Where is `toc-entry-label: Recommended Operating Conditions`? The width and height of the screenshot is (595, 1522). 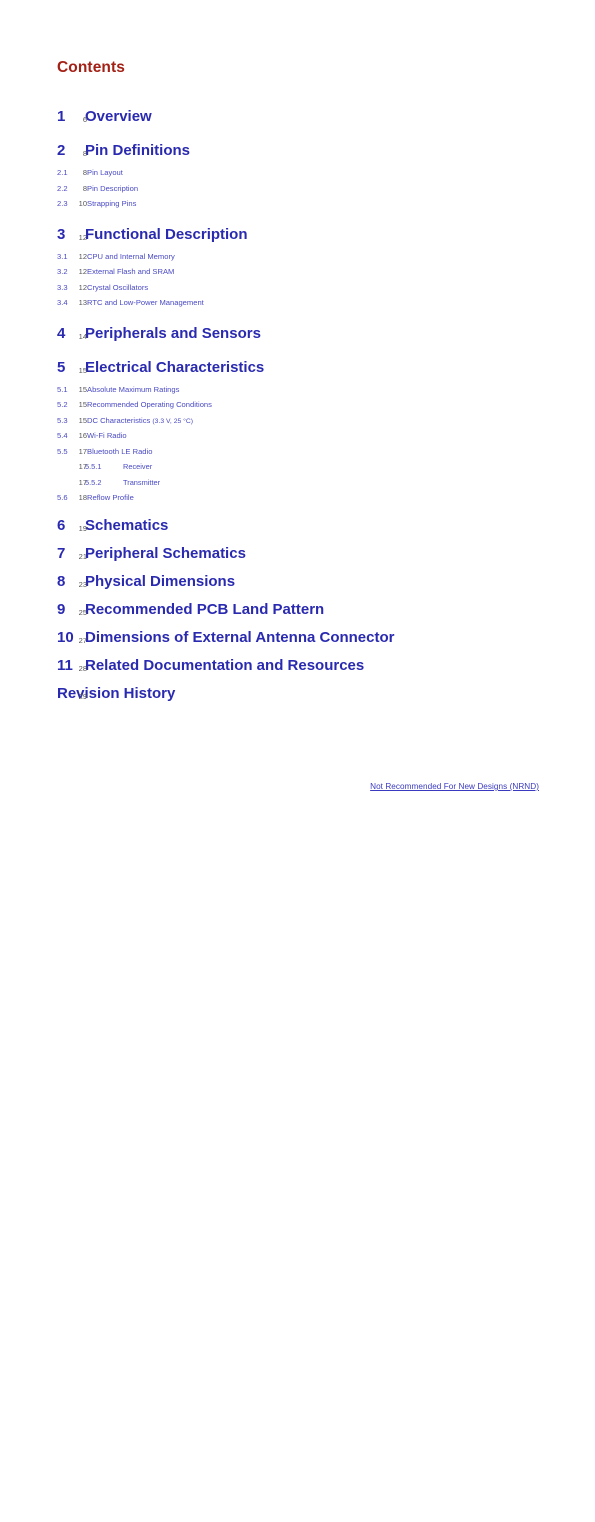 toc-entry-label: Recommended Operating Conditions is located at coordinates (149, 405).